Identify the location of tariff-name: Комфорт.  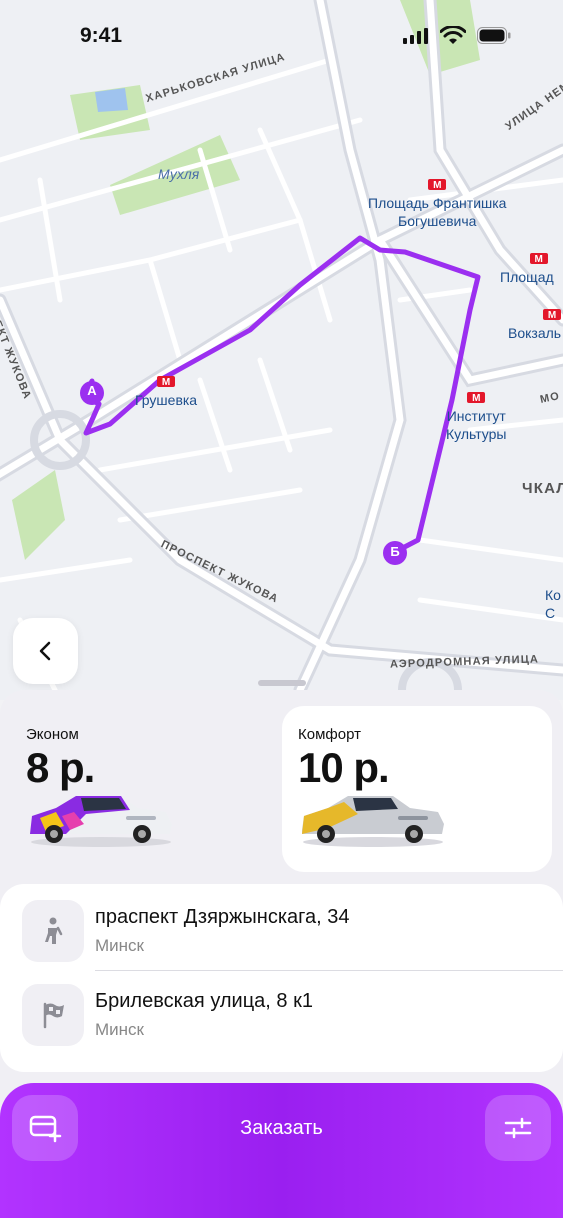
(329, 734).